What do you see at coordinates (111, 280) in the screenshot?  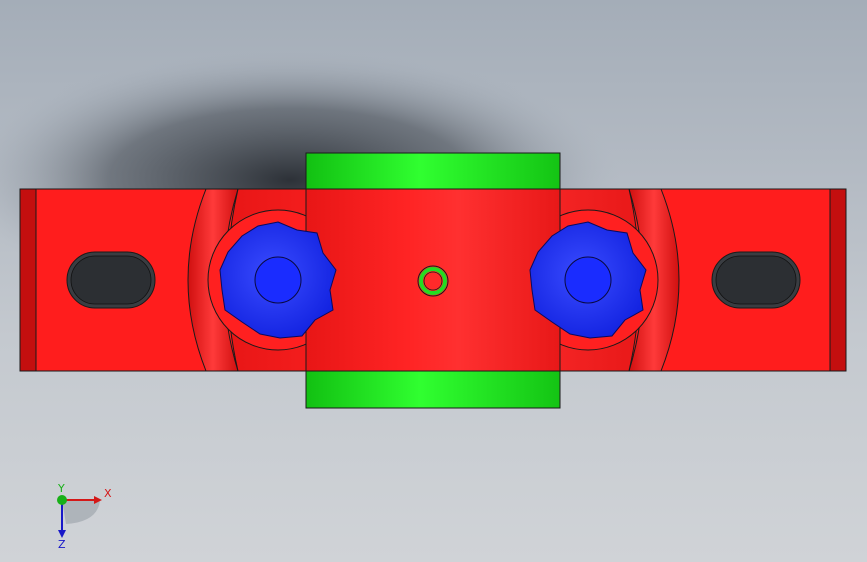 I see `mounting-slot-left-inner` at bounding box center [111, 280].